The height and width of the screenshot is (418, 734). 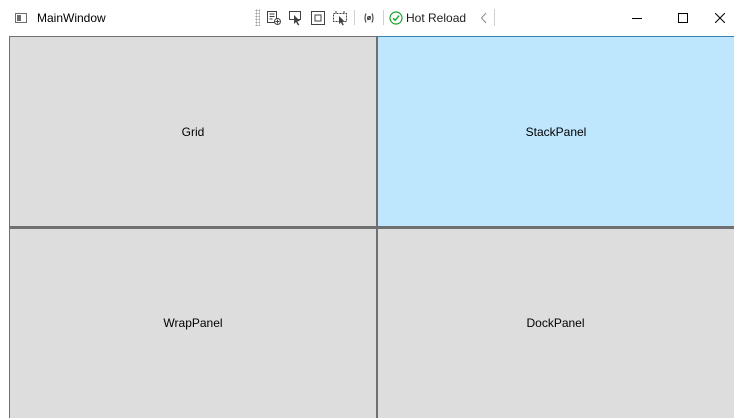 I want to click on collapse-toolbar-button, so click(x=484, y=17).